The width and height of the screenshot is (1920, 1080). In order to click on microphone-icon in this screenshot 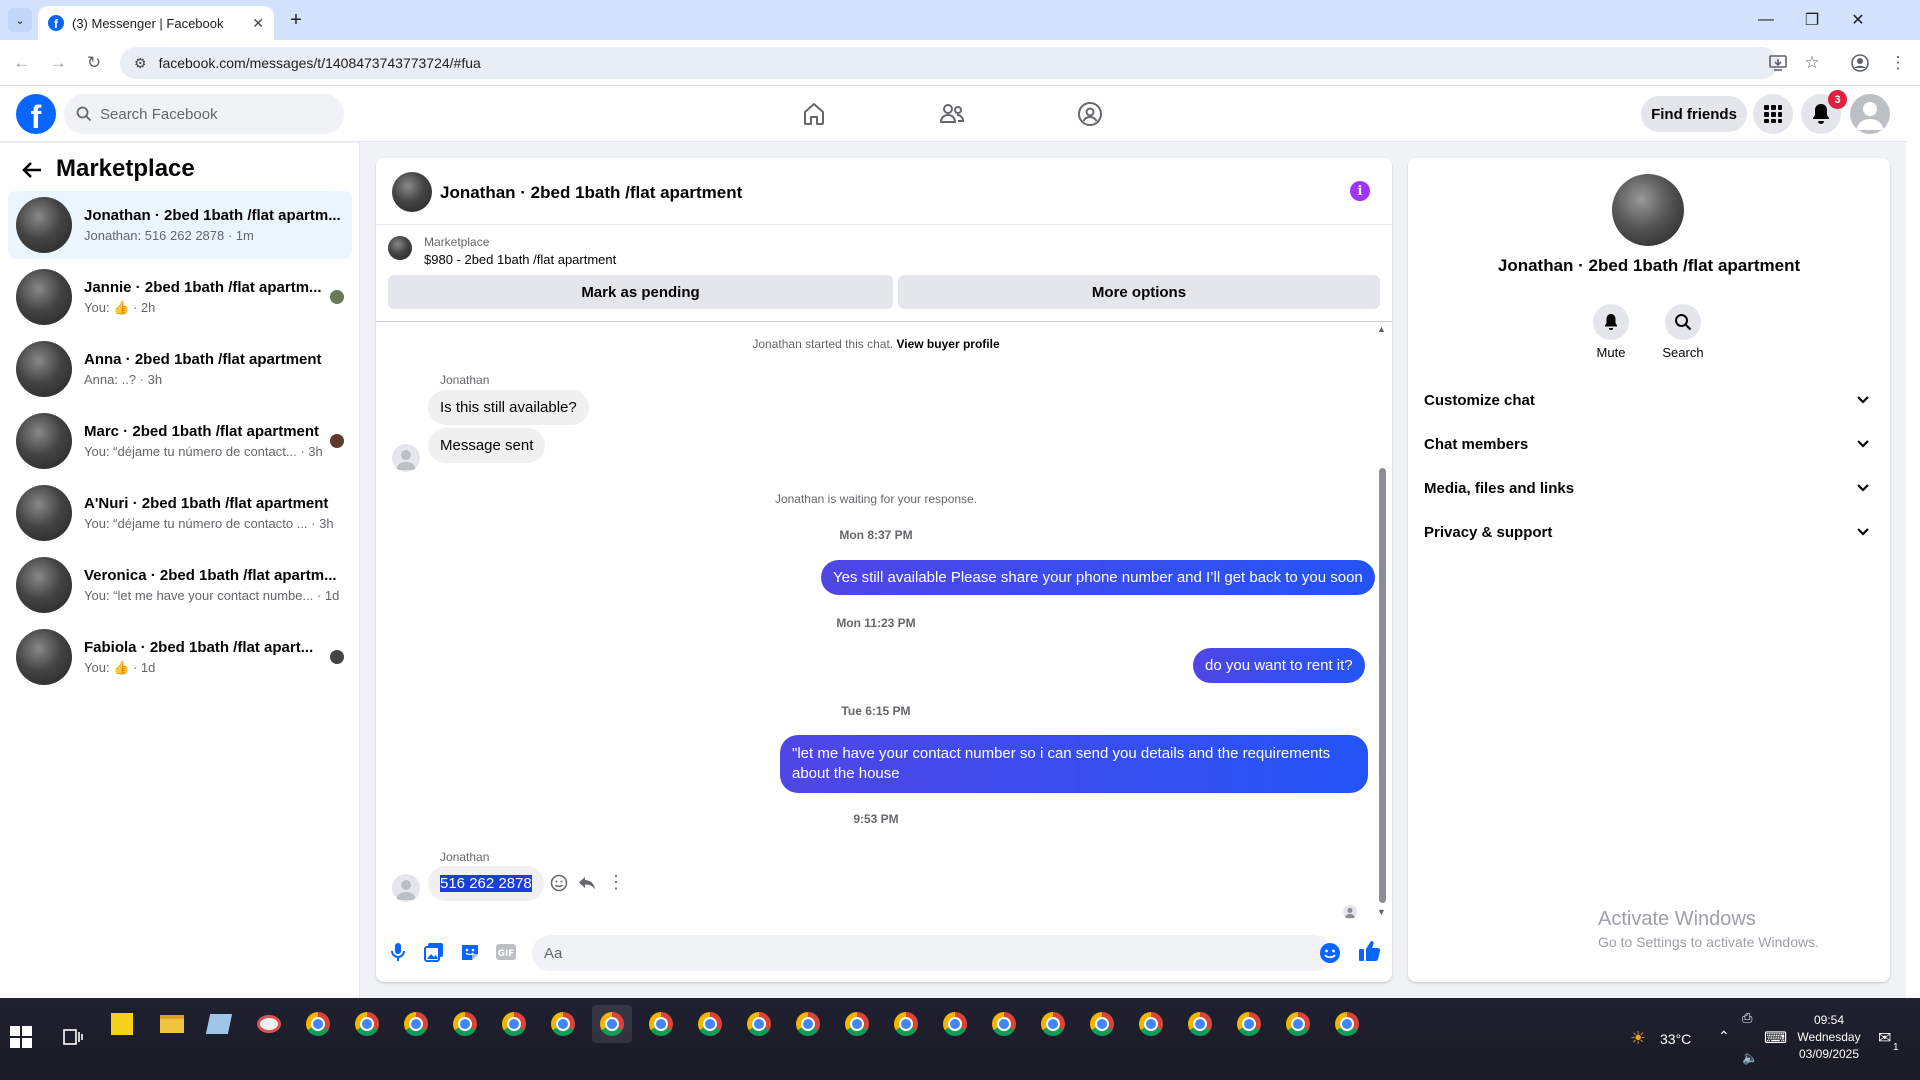, I will do `click(398, 952)`.